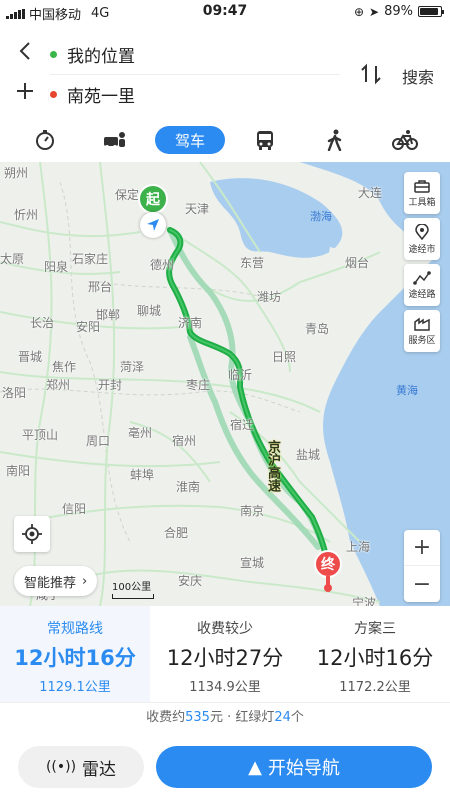 The height and width of the screenshot is (800, 450). I want to click on swap-icon, so click(371, 74).